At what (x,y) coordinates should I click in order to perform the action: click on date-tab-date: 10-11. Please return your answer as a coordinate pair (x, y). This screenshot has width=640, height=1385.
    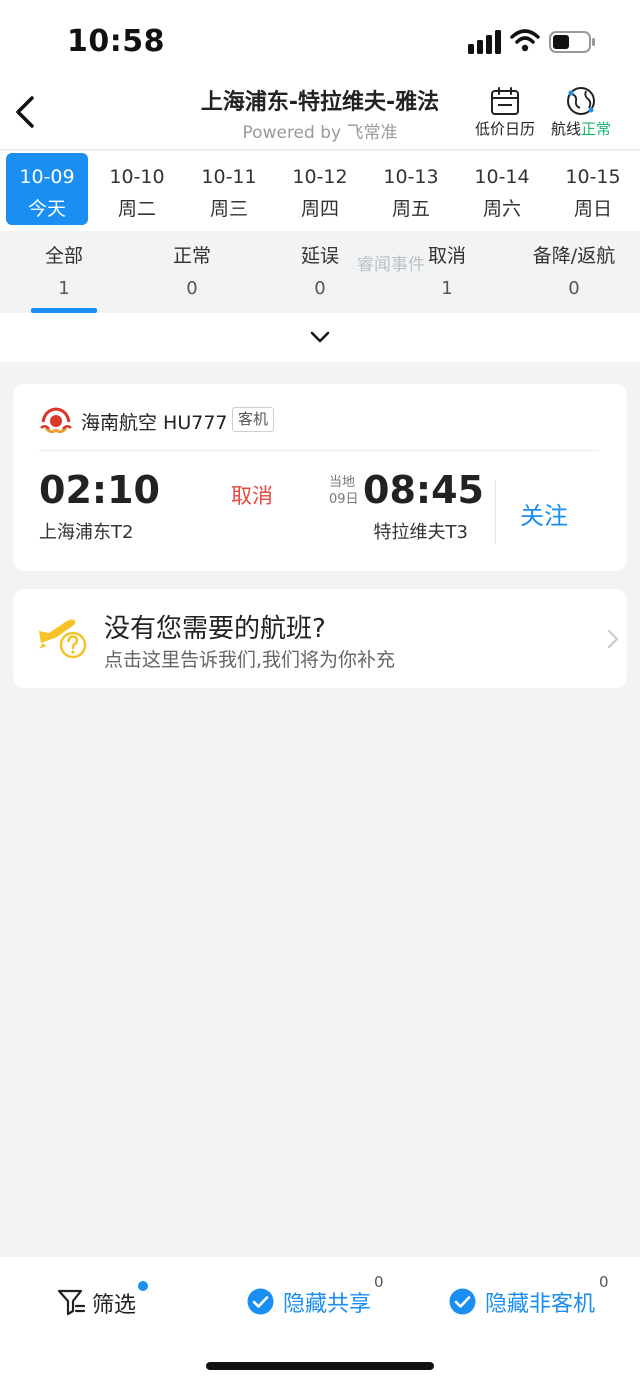
    Looking at the image, I should click on (229, 177).